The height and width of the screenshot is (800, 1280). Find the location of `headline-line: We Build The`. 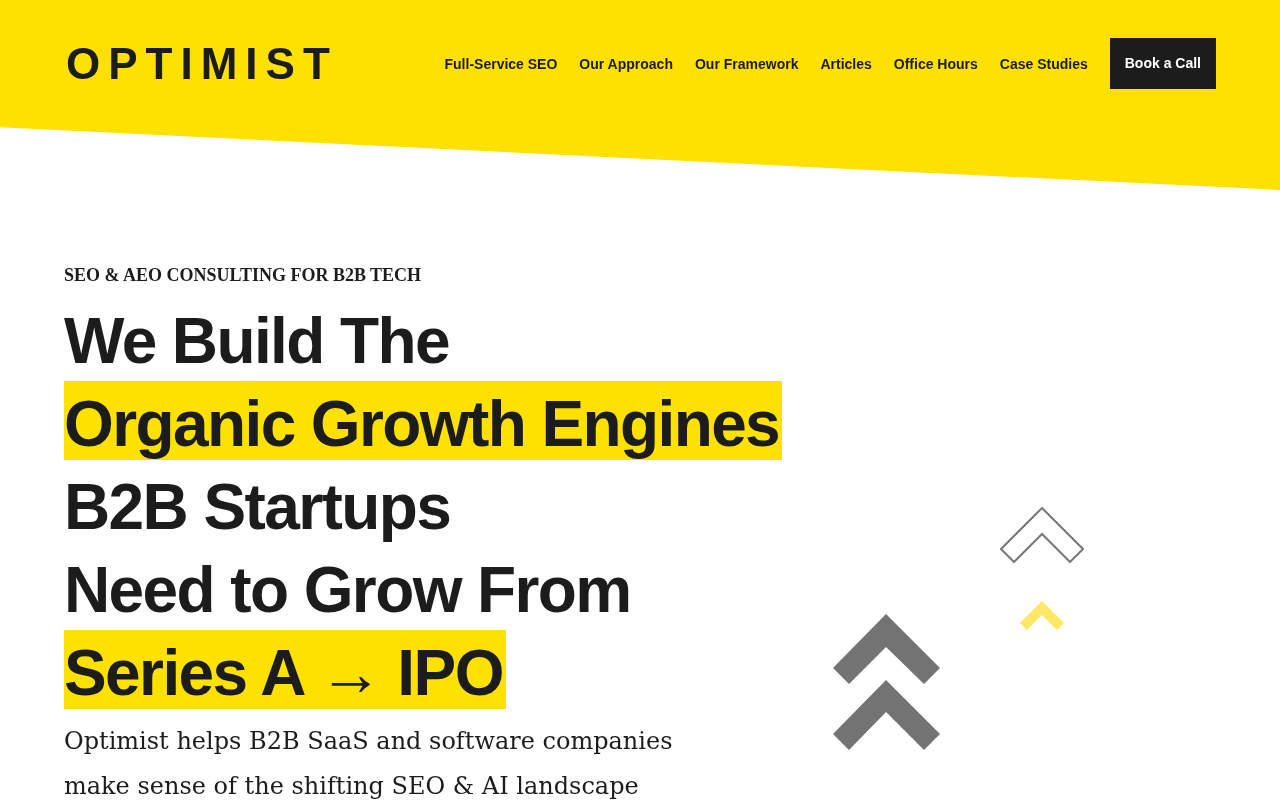

headline-line: We Build The is located at coordinates (257, 340).